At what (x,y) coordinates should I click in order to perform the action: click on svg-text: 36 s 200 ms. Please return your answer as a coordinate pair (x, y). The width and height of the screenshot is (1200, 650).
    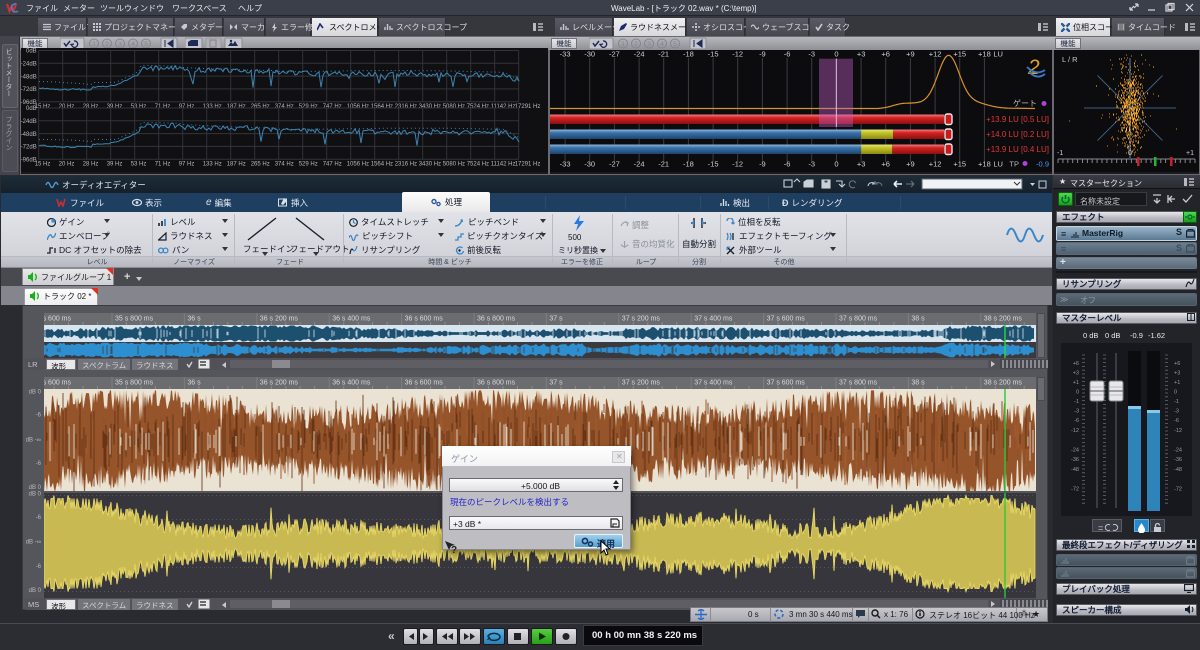
    Looking at the image, I should click on (279, 383).